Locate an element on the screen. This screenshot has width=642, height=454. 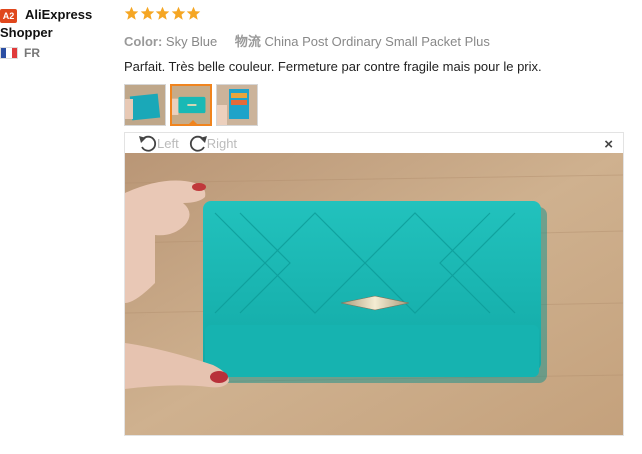
photo-viewer-toolbar: Left Right × is located at coordinates (374, 143).